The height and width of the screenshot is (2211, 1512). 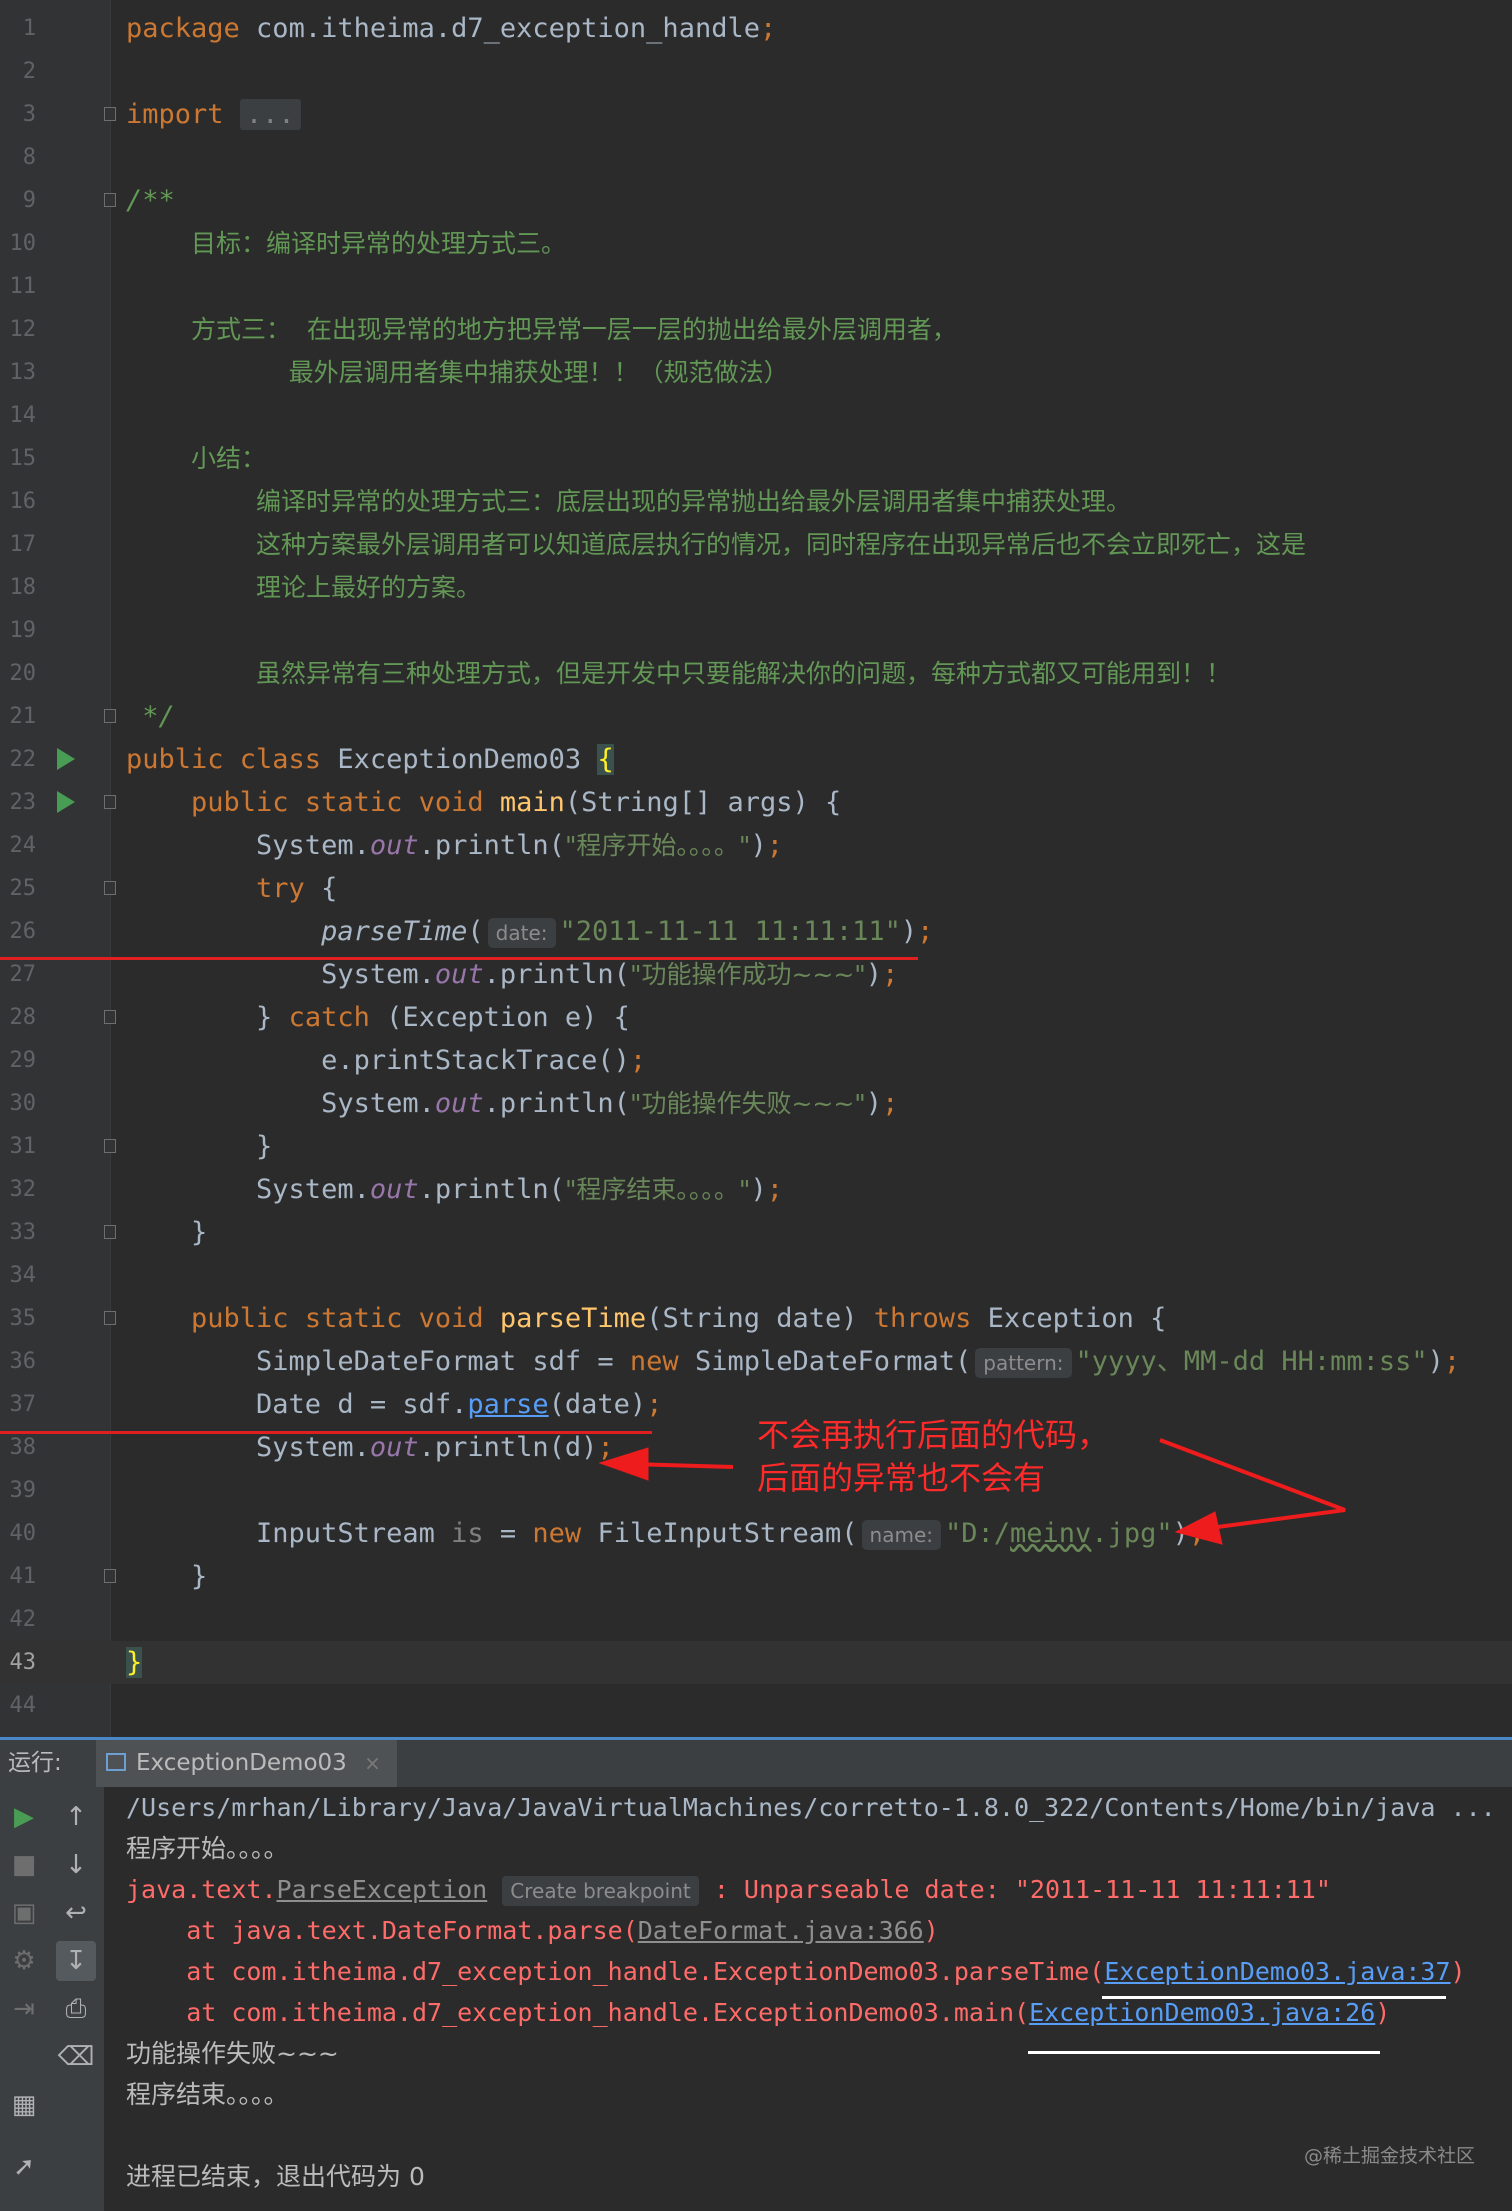 What do you see at coordinates (241, 1763) in the screenshot?
I see `run-tab-label: ExceptionDemo03` at bounding box center [241, 1763].